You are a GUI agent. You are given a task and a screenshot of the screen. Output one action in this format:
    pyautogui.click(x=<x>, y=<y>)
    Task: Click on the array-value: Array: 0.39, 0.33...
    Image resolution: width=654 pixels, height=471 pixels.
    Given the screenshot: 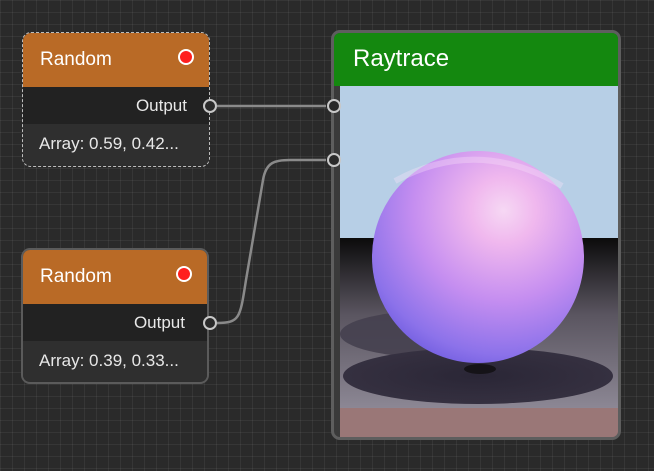 What is the action you would take?
    pyautogui.click(x=109, y=360)
    